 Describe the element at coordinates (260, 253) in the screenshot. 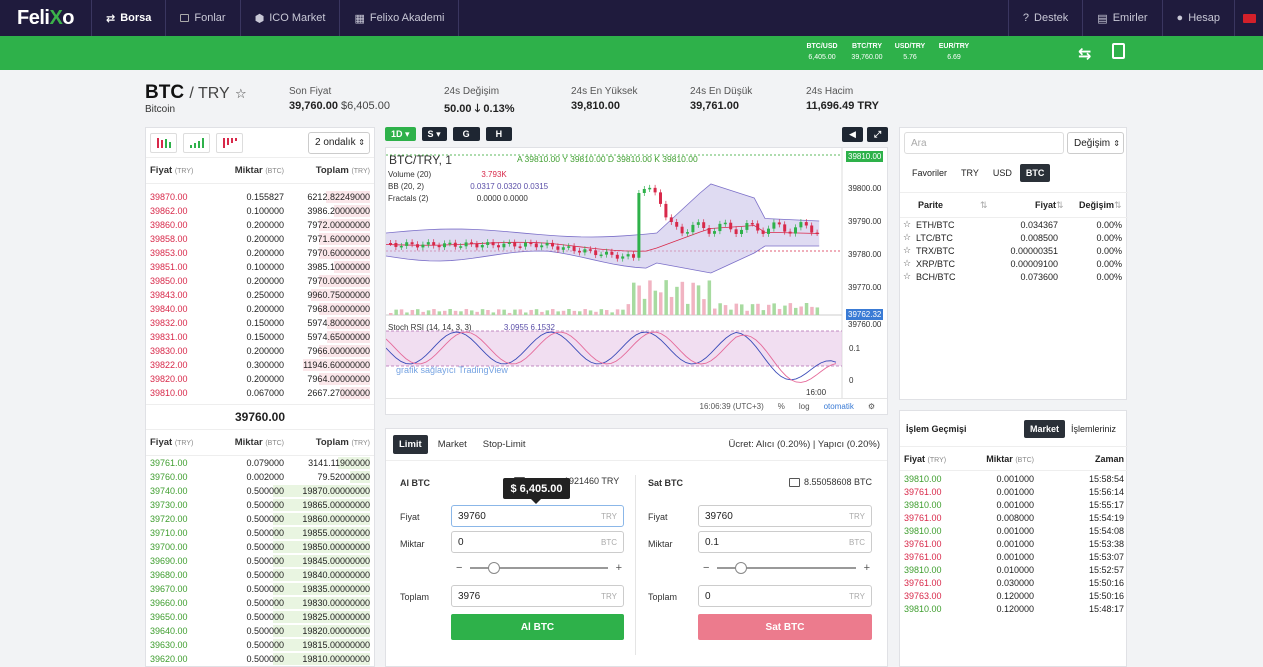

I see `ask-row: 39853.00 0.200000 7970.60000000` at that location.